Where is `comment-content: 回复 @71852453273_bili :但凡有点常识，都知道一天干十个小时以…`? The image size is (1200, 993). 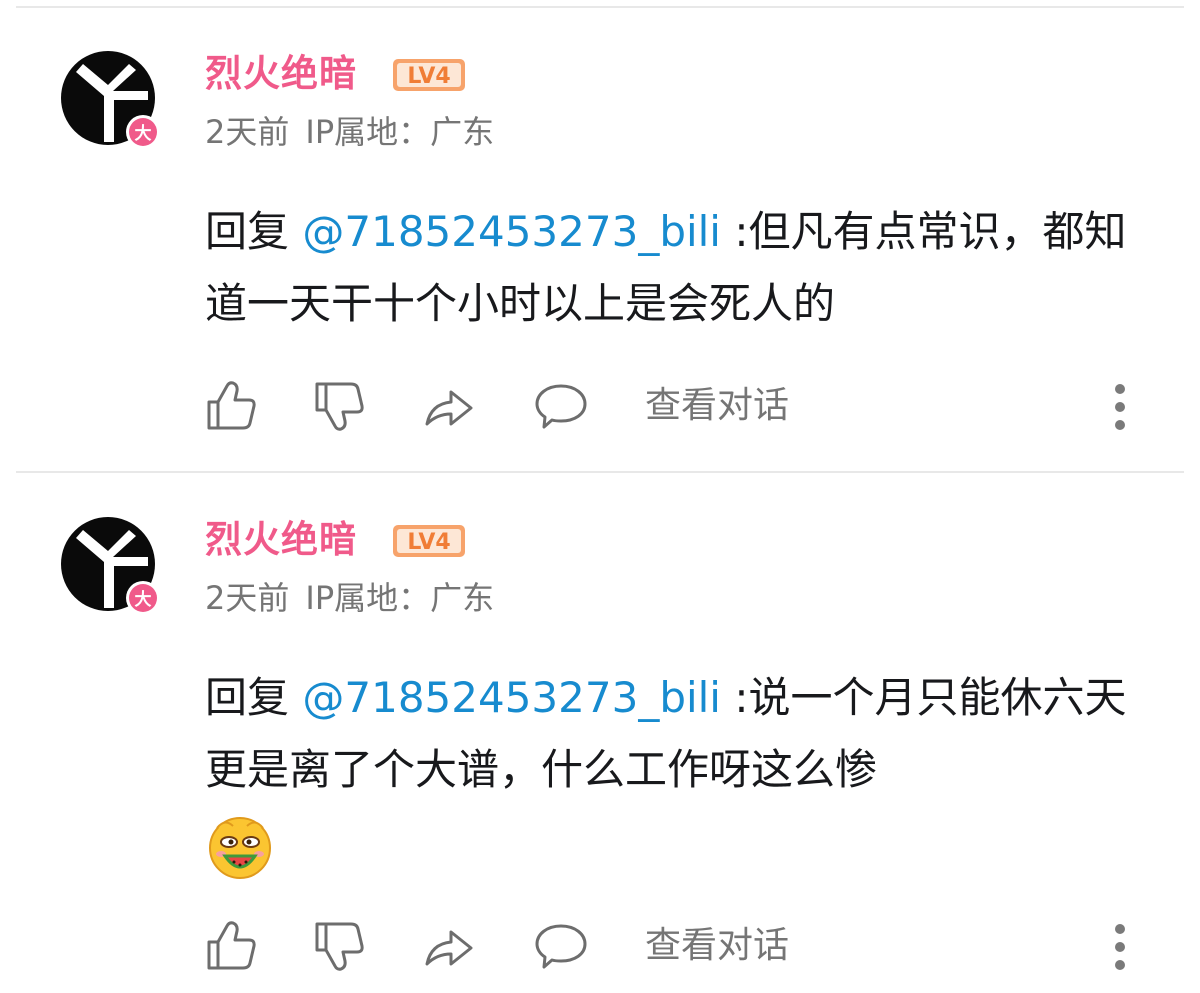
comment-content: 回复 @71852453273_bili :但凡有点常识，都知道一天干十个小时以… is located at coordinates (685, 268).